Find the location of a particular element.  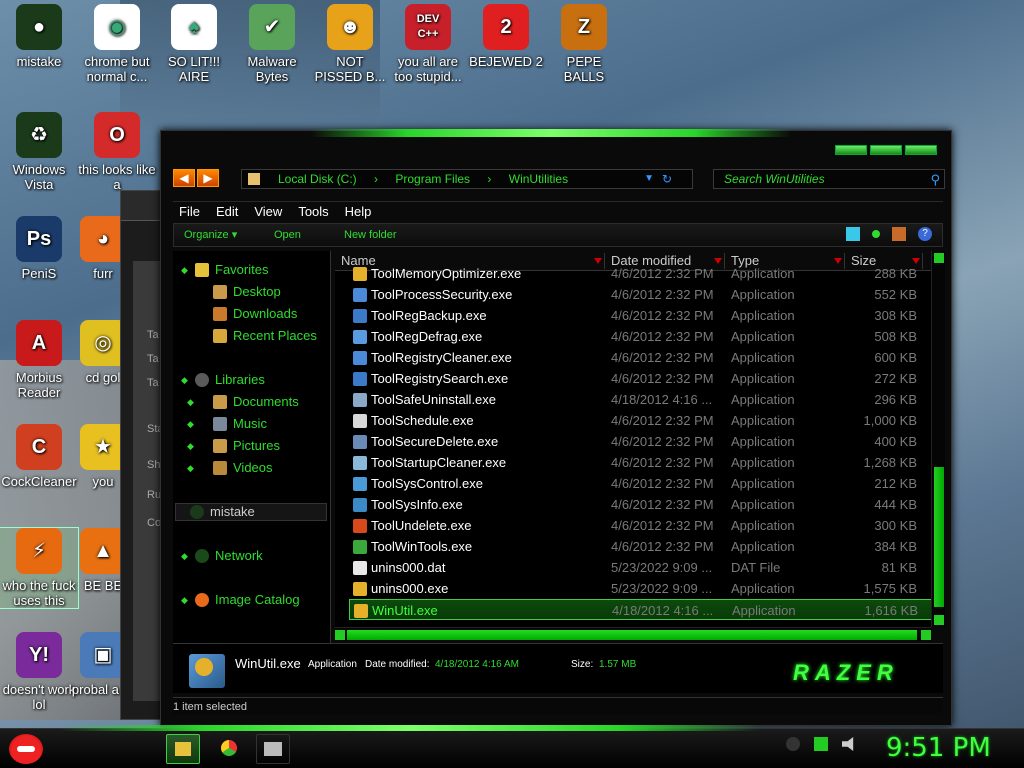

back-button: ◀ is located at coordinates (184, 178).